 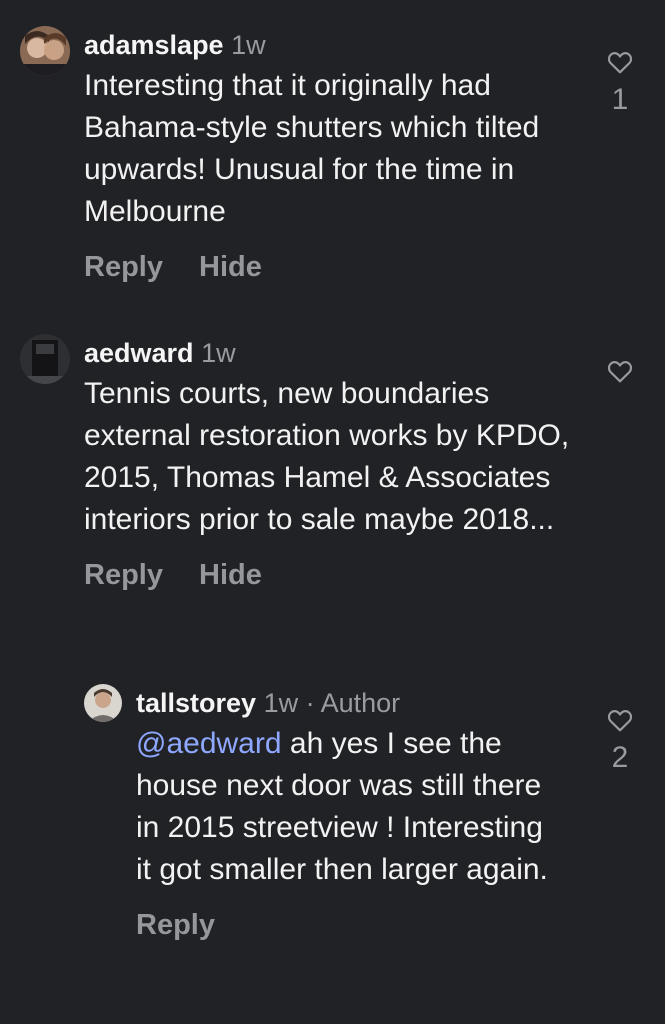 I want to click on like-control: 2, so click(x=620, y=742).